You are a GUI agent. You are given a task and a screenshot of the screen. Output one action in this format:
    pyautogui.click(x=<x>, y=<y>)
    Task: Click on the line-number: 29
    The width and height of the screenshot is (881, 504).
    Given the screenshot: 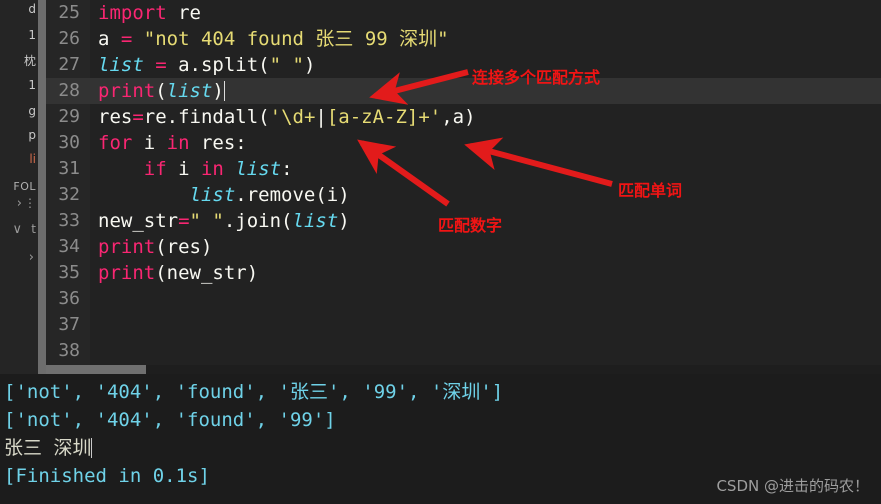 What is the action you would take?
    pyautogui.click(x=69, y=116)
    